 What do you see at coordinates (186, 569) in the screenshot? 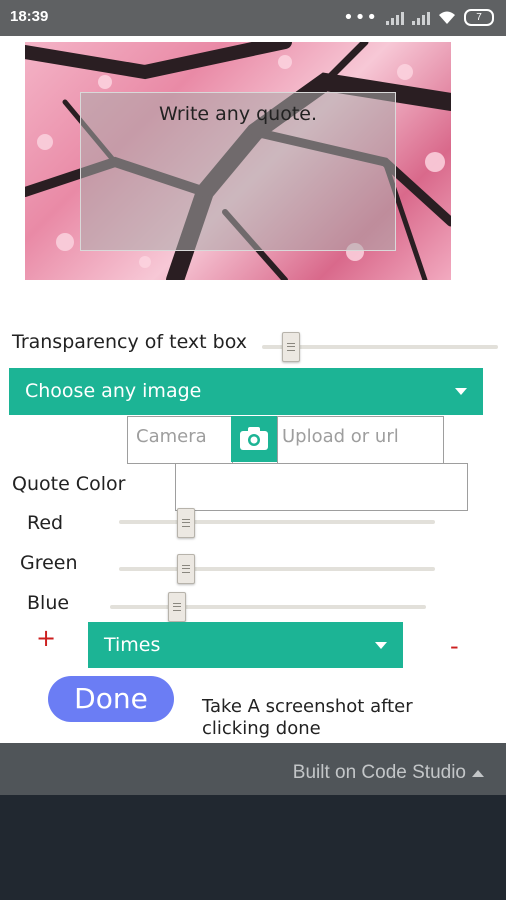
I see `green-slider-thumb` at bounding box center [186, 569].